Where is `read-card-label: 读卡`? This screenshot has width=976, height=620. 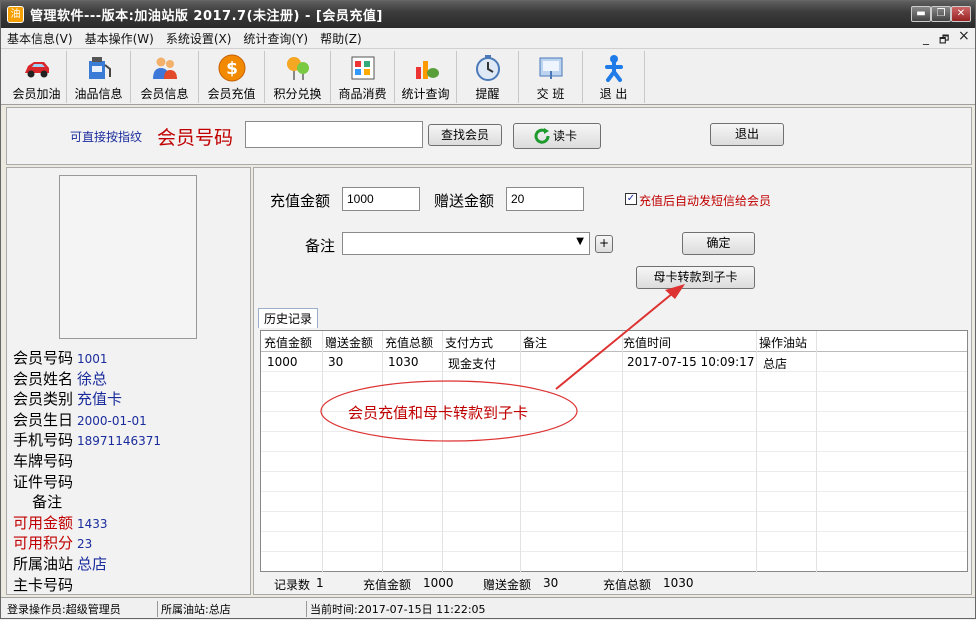 read-card-label: 读卡 is located at coordinates (564, 136).